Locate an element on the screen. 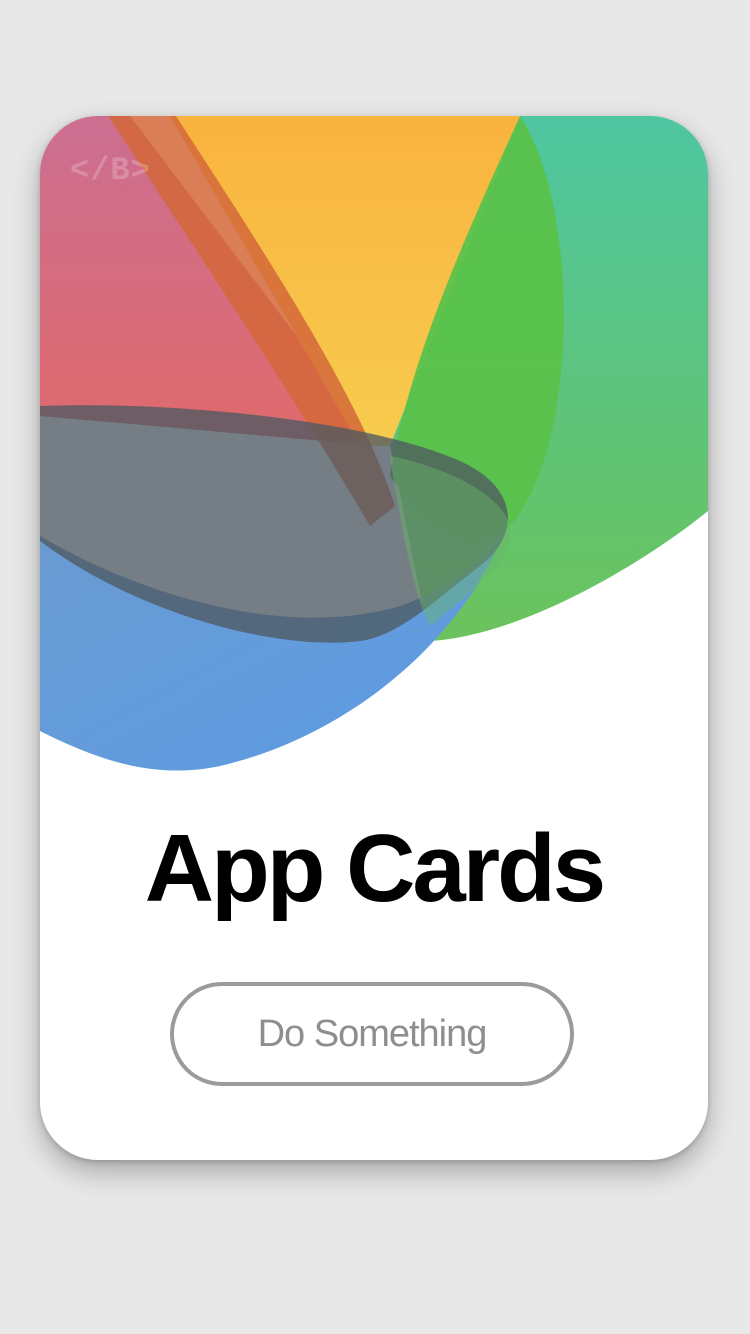 This screenshot has width=750, height=1334. card-title: App Cards is located at coordinates (375, 868).